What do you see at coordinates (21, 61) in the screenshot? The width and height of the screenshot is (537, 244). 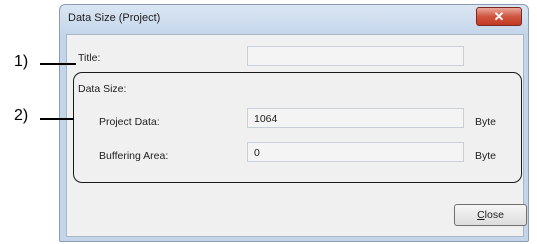 I see `callout-1-label: 1)` at bounding box center [21, 61].